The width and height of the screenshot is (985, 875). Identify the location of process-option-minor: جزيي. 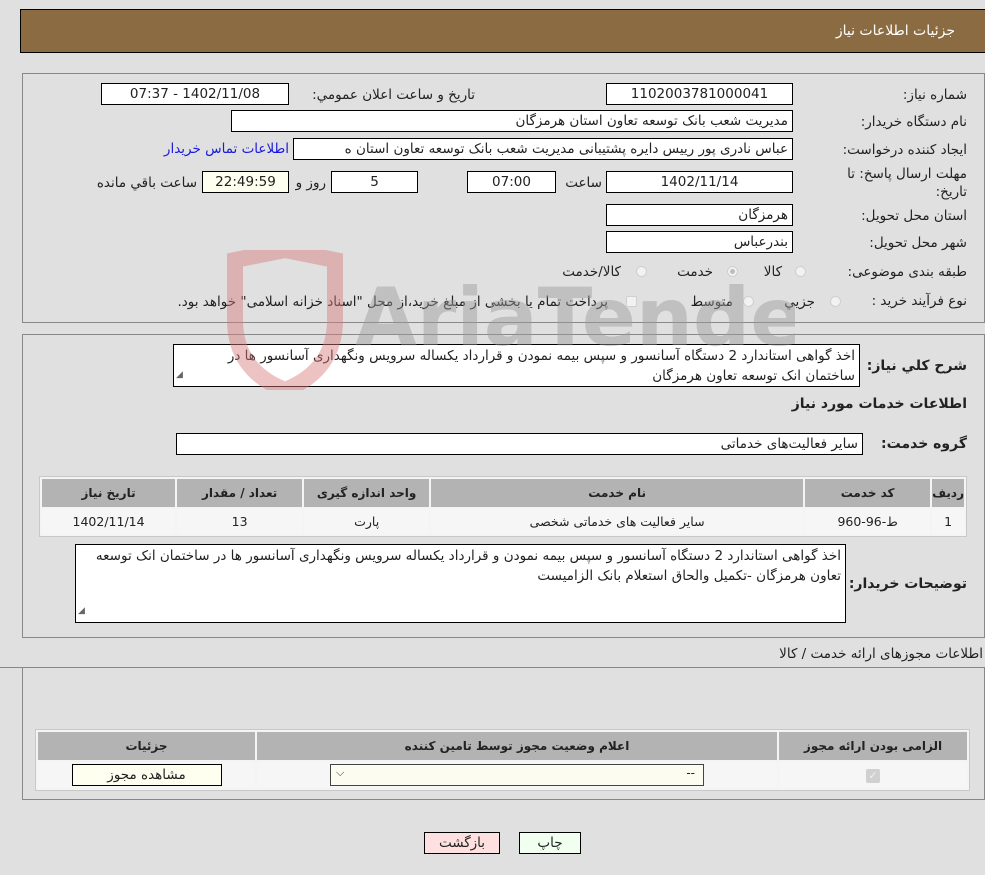
(799, 302).